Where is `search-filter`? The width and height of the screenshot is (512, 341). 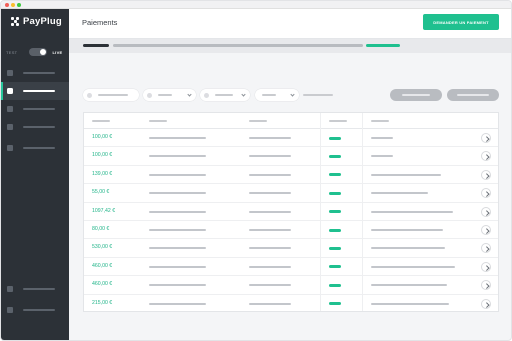 search-filter is located at coordinates (111, 95).